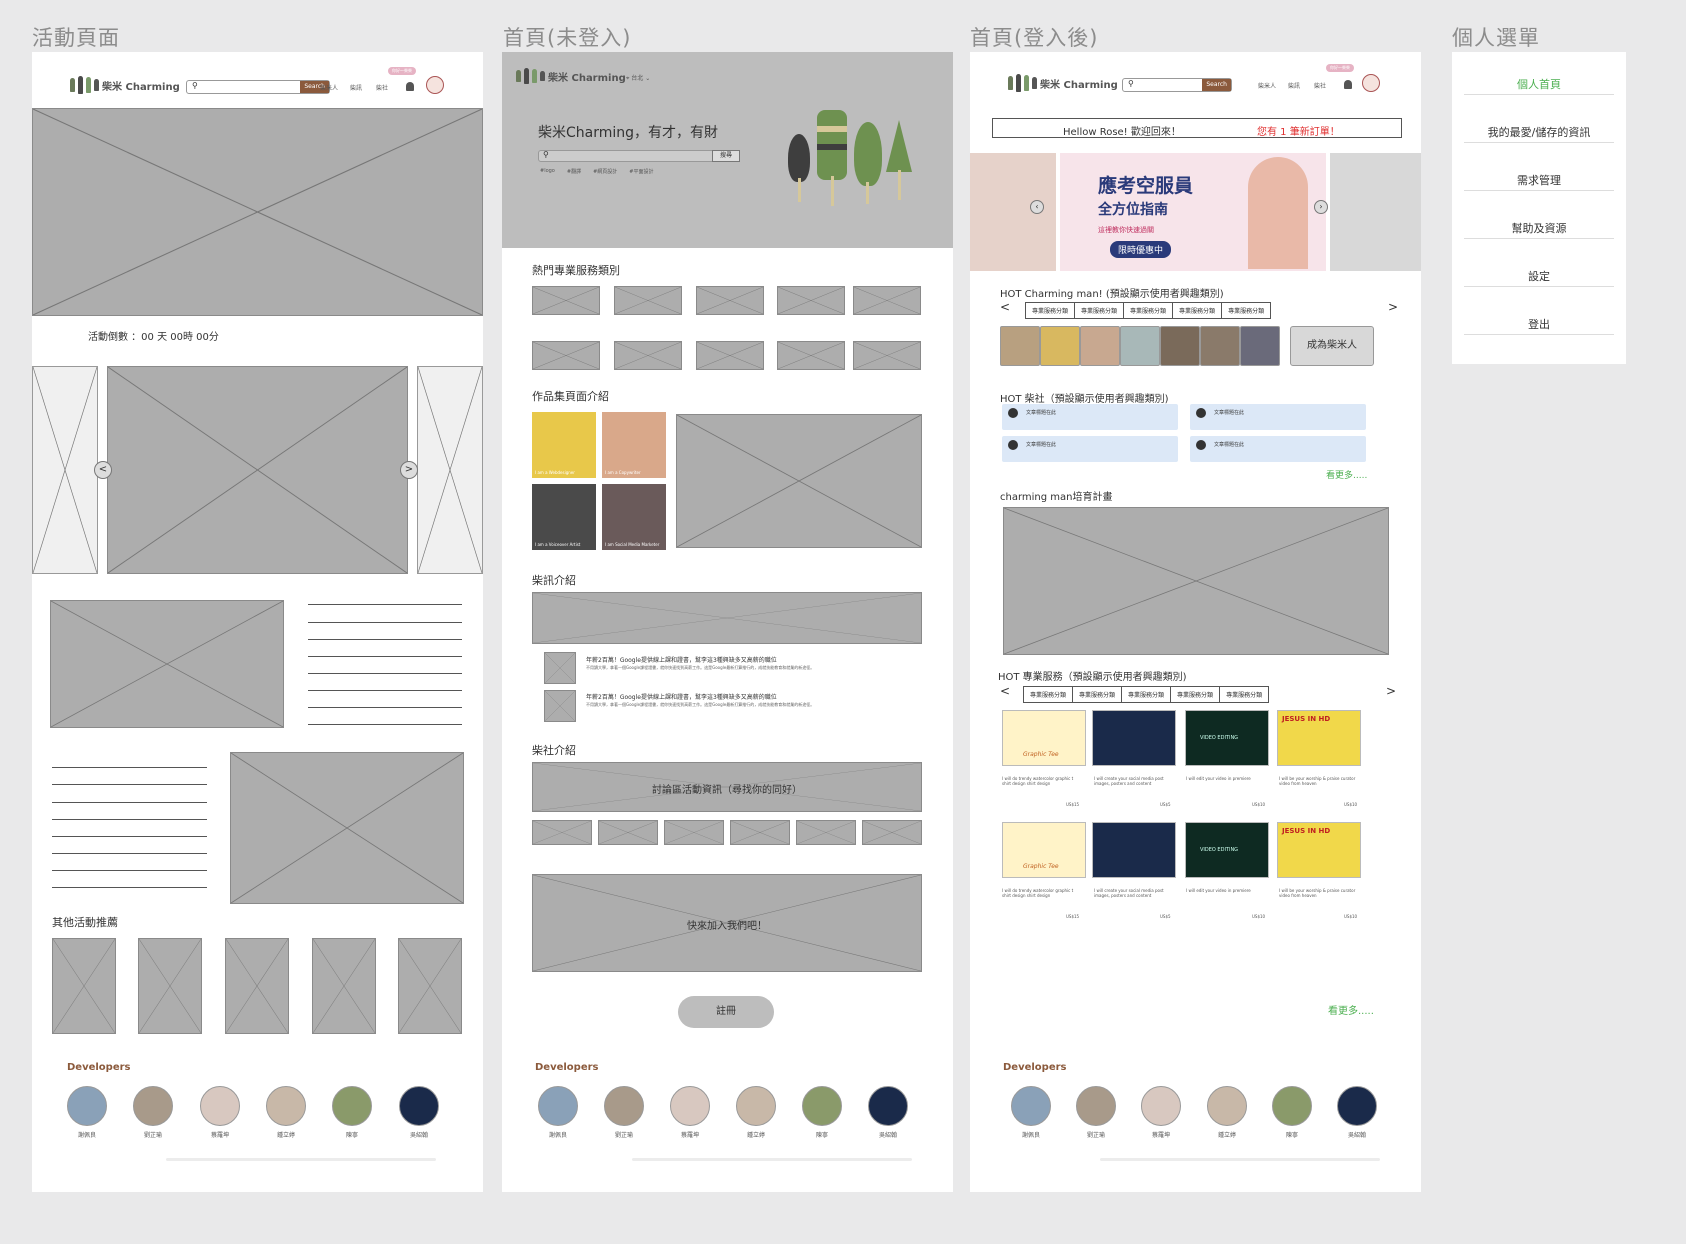 The width and height of the screenshot is (1686, 1244). Describe the element at coordinates (564, 517) in the screenshot. I see `portfolio-photo: I am a Voiceover Artist` at that location.